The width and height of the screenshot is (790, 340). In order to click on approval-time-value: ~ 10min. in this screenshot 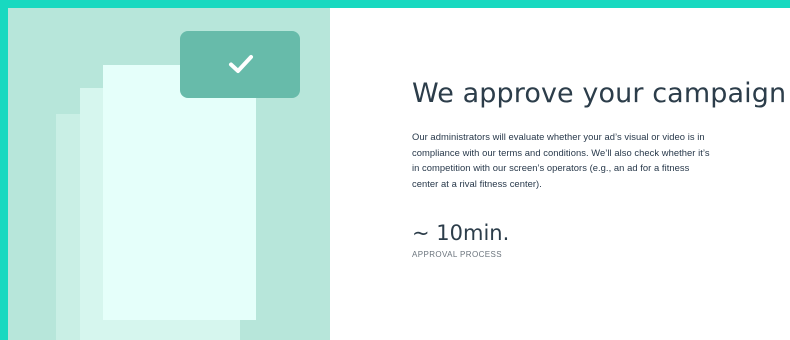, I will do `click(461, 233)`.